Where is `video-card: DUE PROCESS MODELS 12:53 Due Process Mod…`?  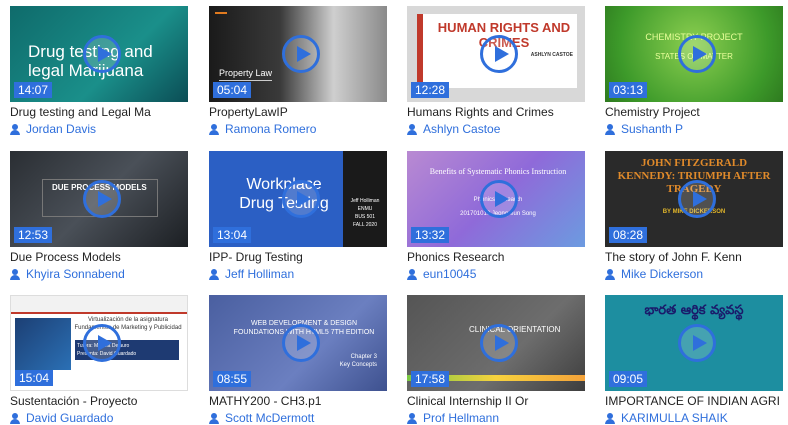
video-card: DUE PROCESS MODELS 12:53 Due Process Mod… is located at coordinates (99, 216).